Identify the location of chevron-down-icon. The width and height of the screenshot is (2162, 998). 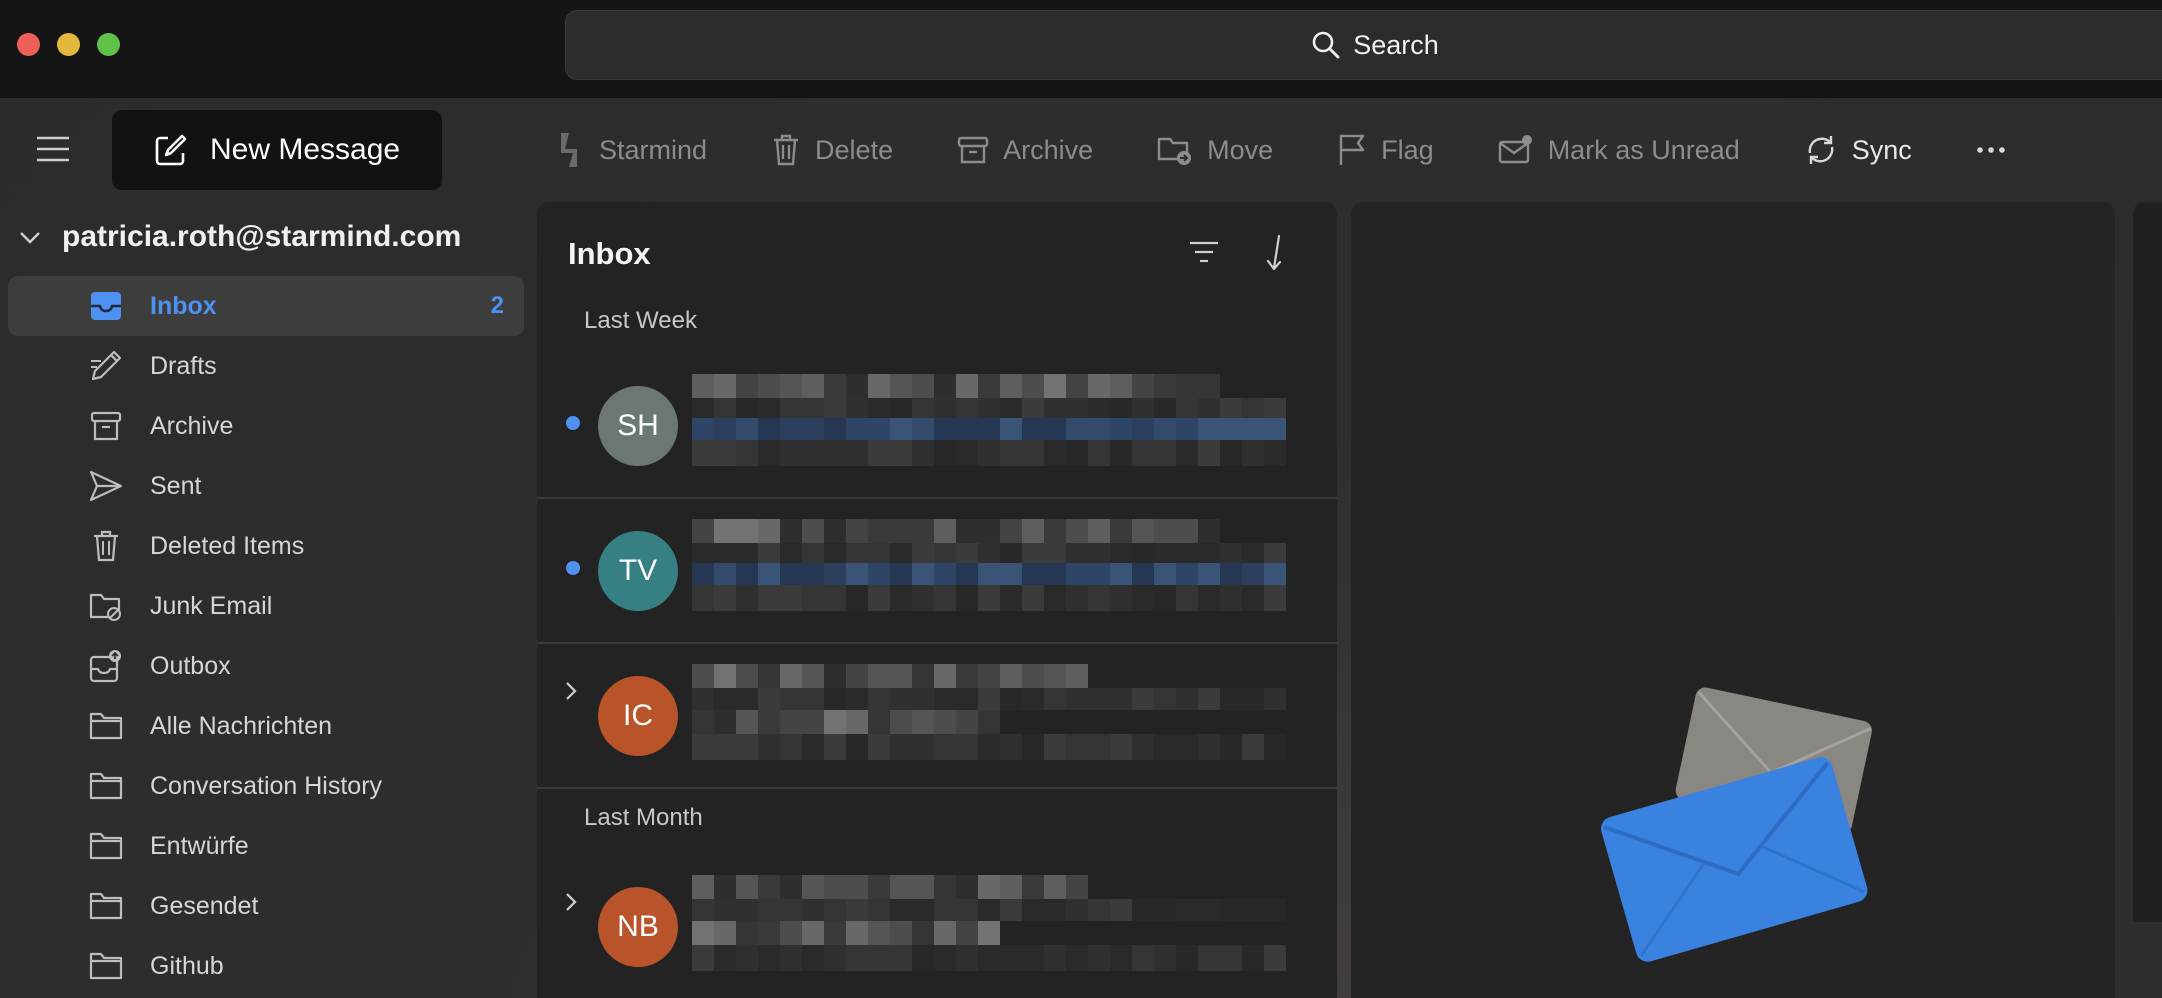
(30, 238).